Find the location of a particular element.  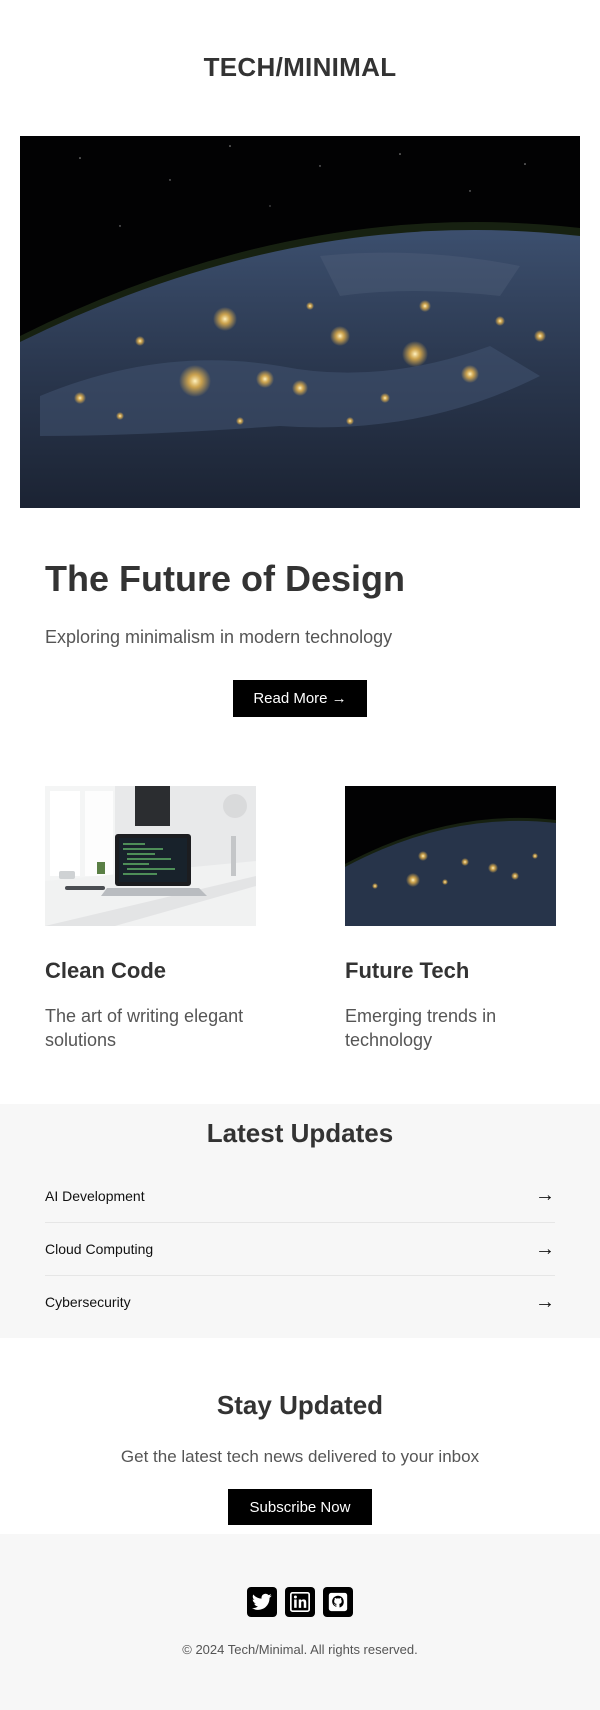

card-text-clean-code: The art of writing elegant solutions is located at coordinates (144, 1028).